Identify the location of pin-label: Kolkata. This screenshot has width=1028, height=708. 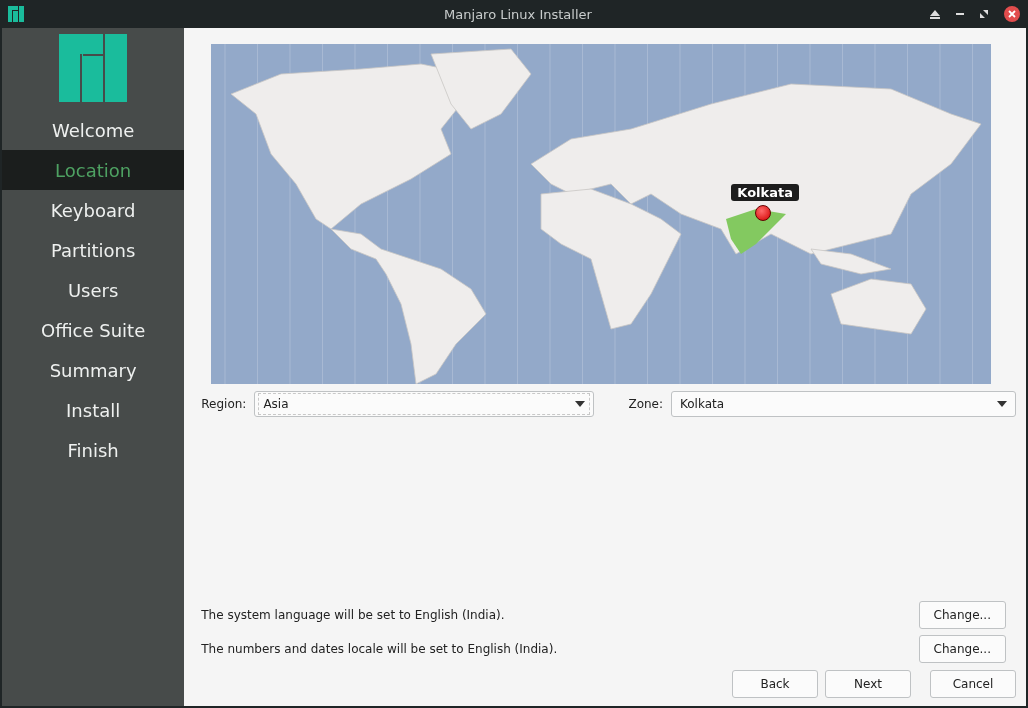
(765, 192).